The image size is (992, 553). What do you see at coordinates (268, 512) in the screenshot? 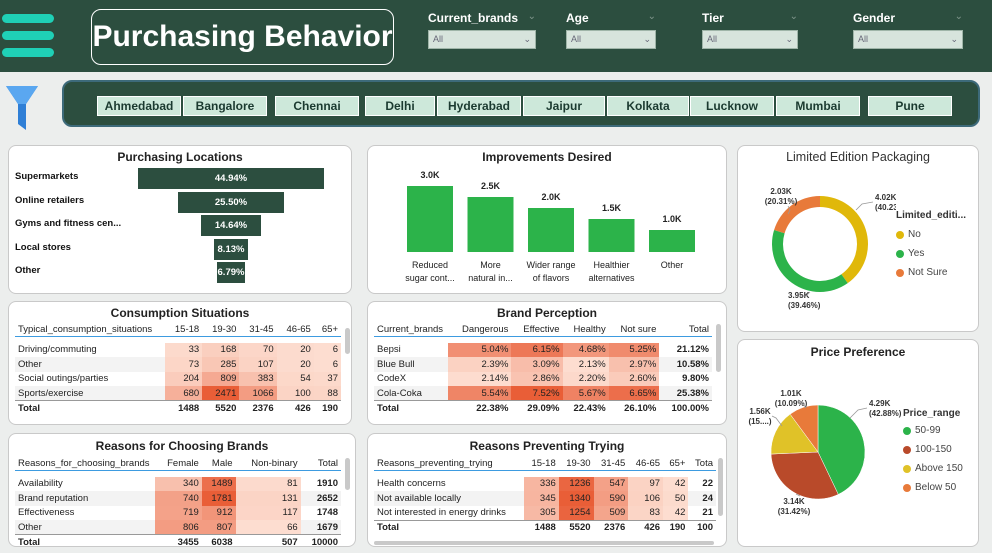
I see `table-cell: 117` at bounding box center [268, 512].